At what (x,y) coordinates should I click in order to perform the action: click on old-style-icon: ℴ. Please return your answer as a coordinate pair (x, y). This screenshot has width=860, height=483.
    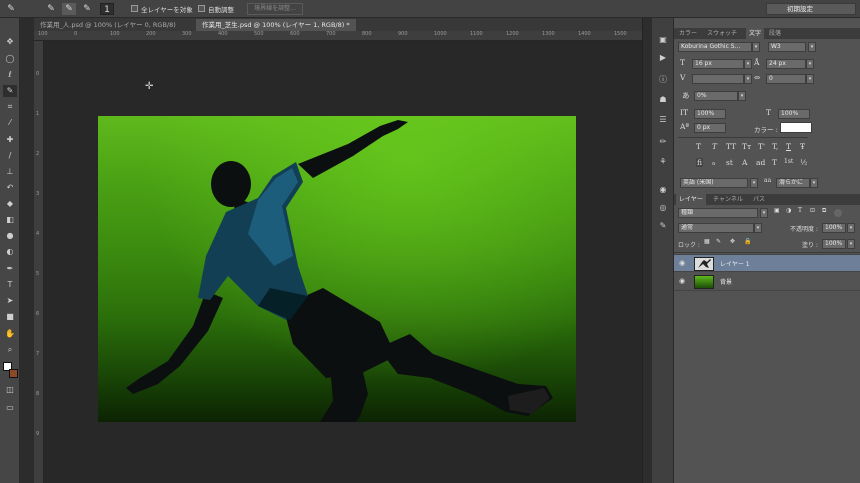
    Looking at the image, I should click on (713, 162).